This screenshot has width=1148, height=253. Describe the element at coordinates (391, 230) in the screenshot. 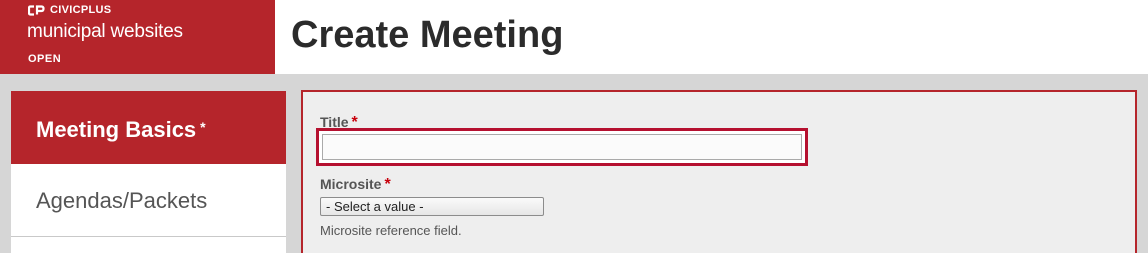

I see `microsite-help-text: Microsite reference field.` at that location.